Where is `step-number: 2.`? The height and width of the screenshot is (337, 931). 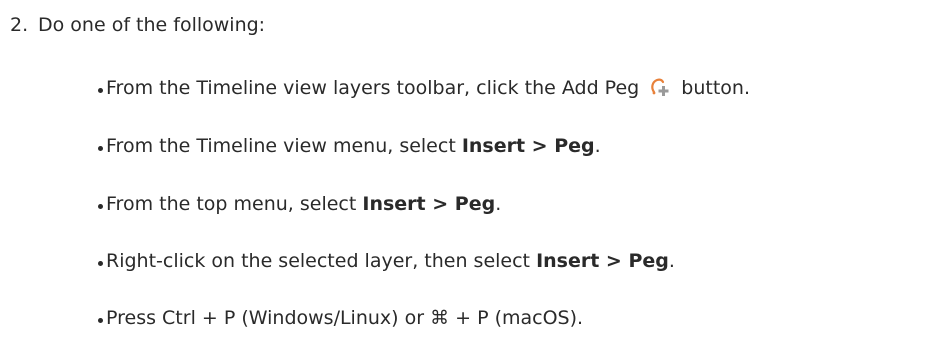
step-number: 2. is located at coordinates (19, 25).